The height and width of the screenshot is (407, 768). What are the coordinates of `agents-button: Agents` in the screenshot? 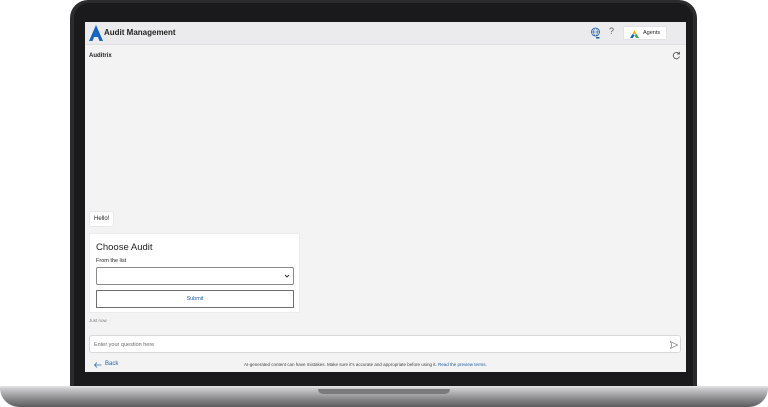 It's located at (645, 33).